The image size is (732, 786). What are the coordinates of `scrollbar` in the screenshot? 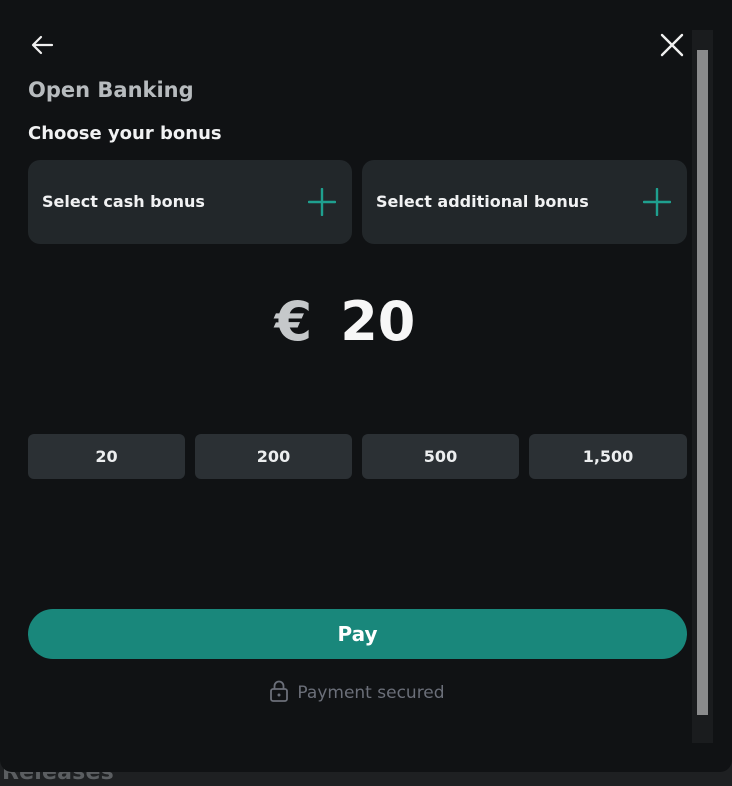 It's located at (702, 386).